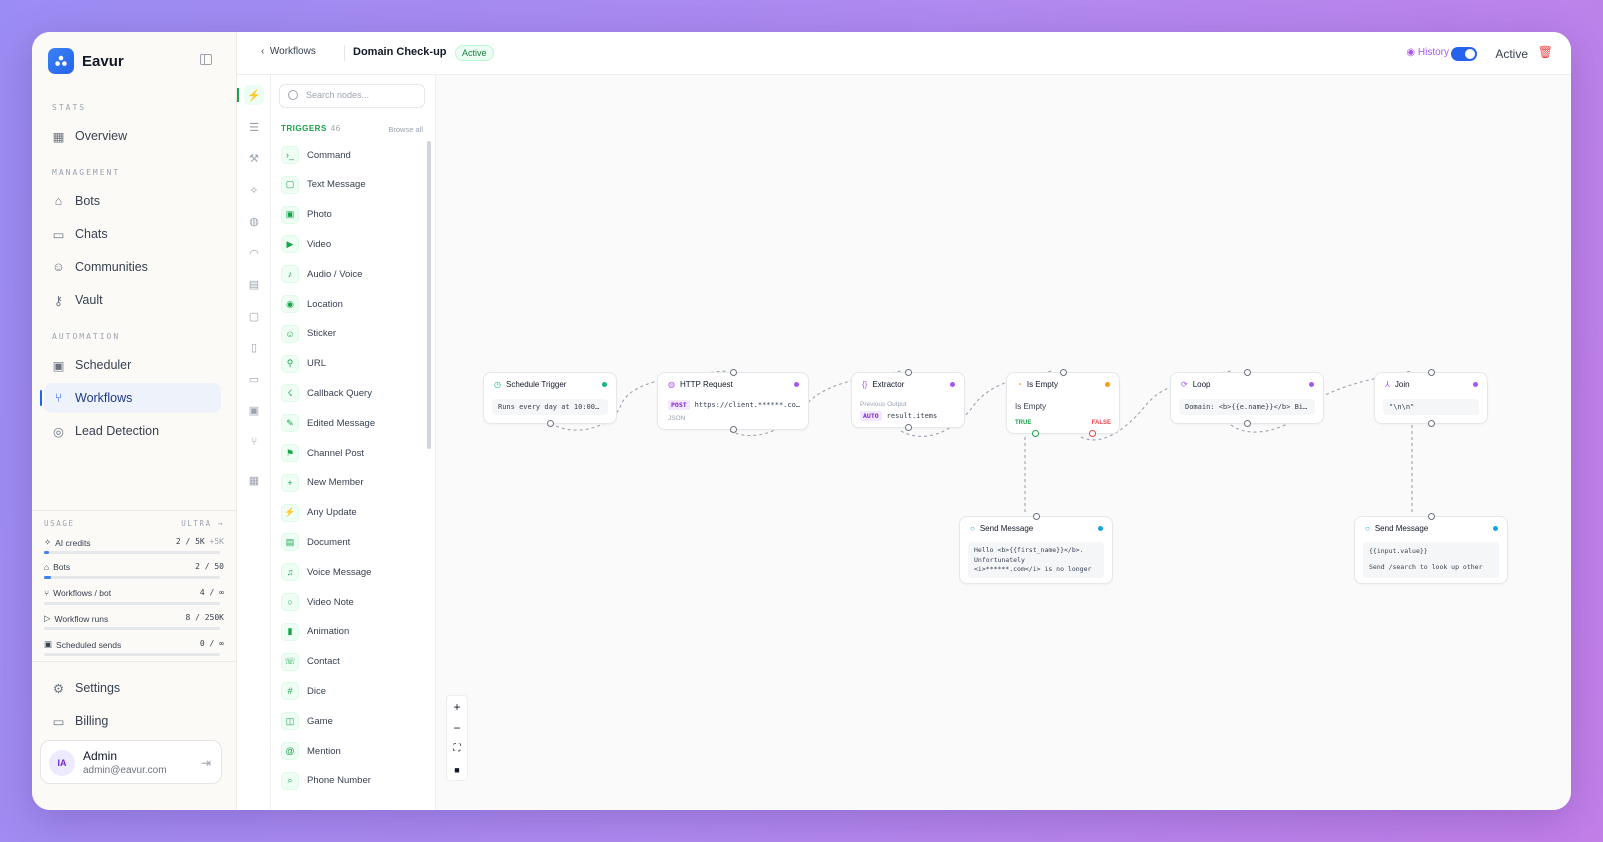  Describe the element at coordinates (316, 155) in the screenshot. I see `palette-item: ›_ Command` at that location.